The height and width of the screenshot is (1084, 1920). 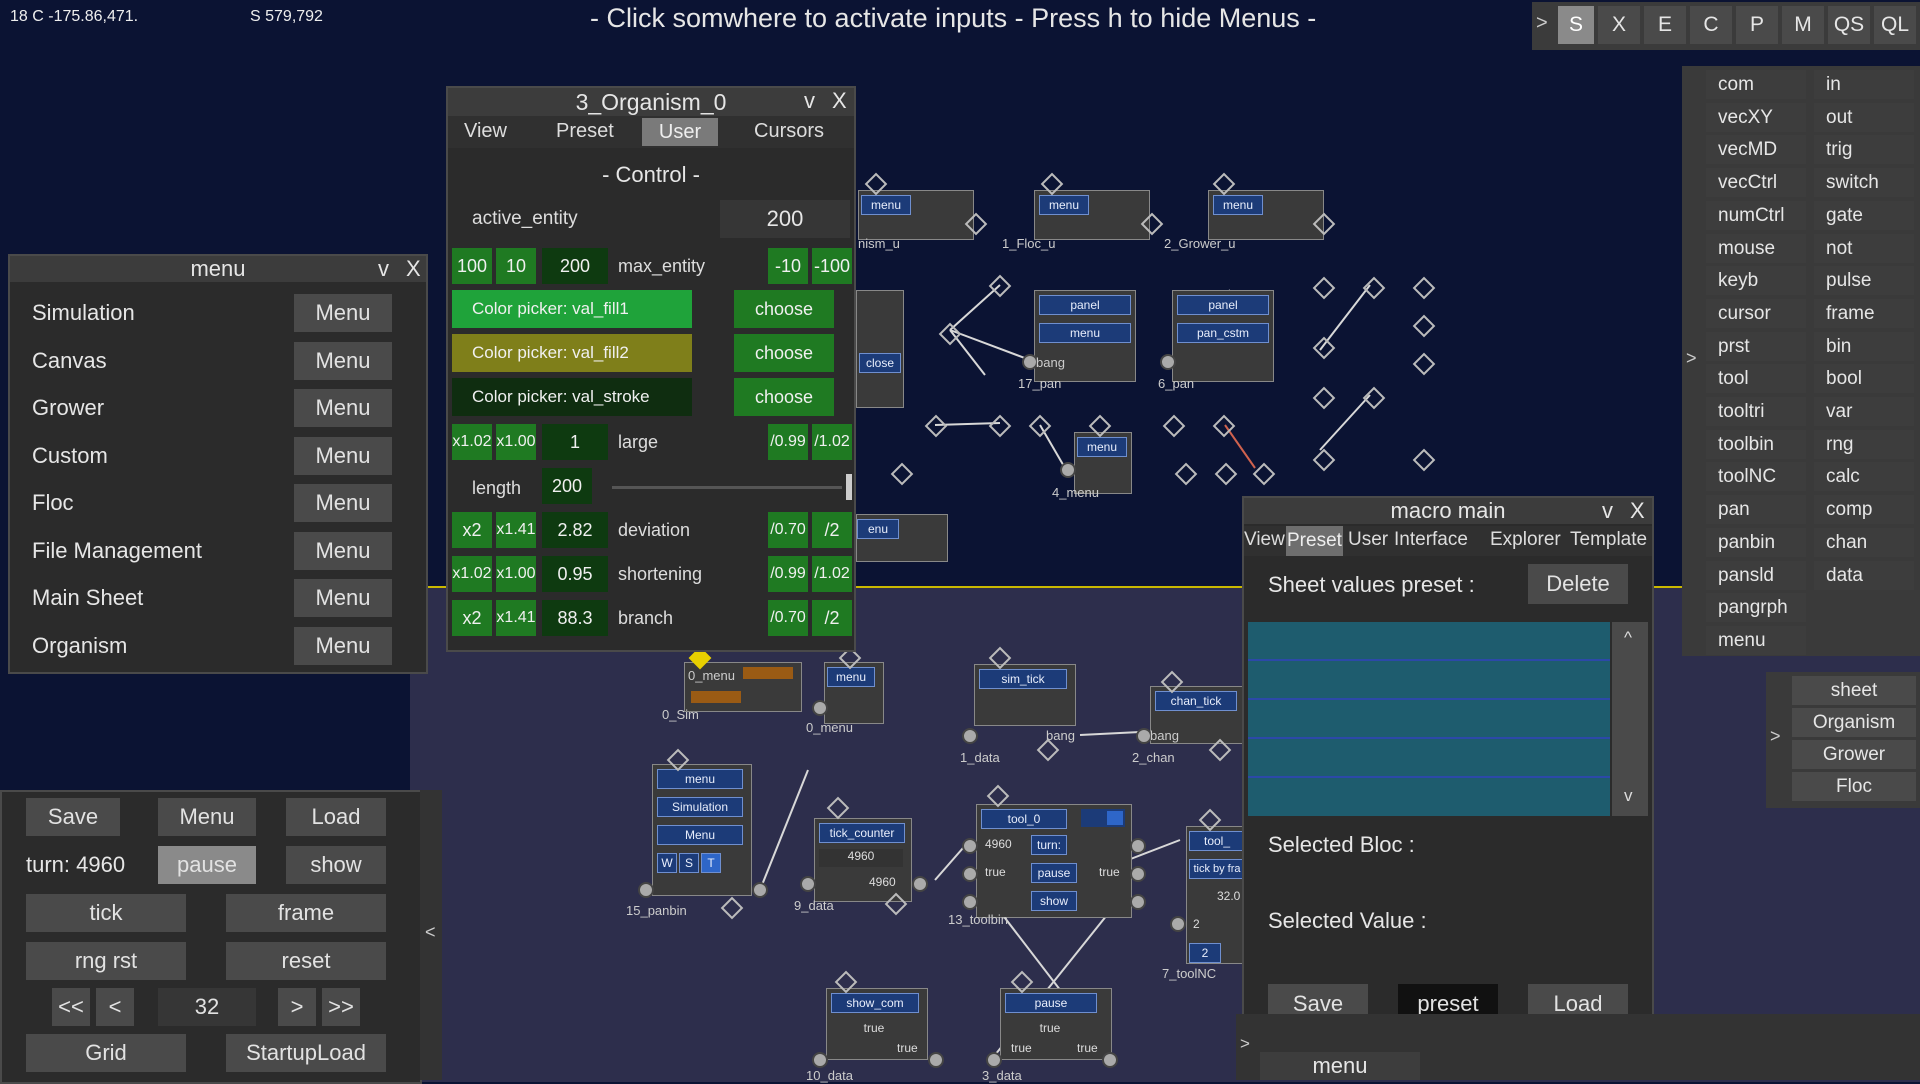 I want to click on delete-preset-button: Delete, so click(x=1578, y=584).